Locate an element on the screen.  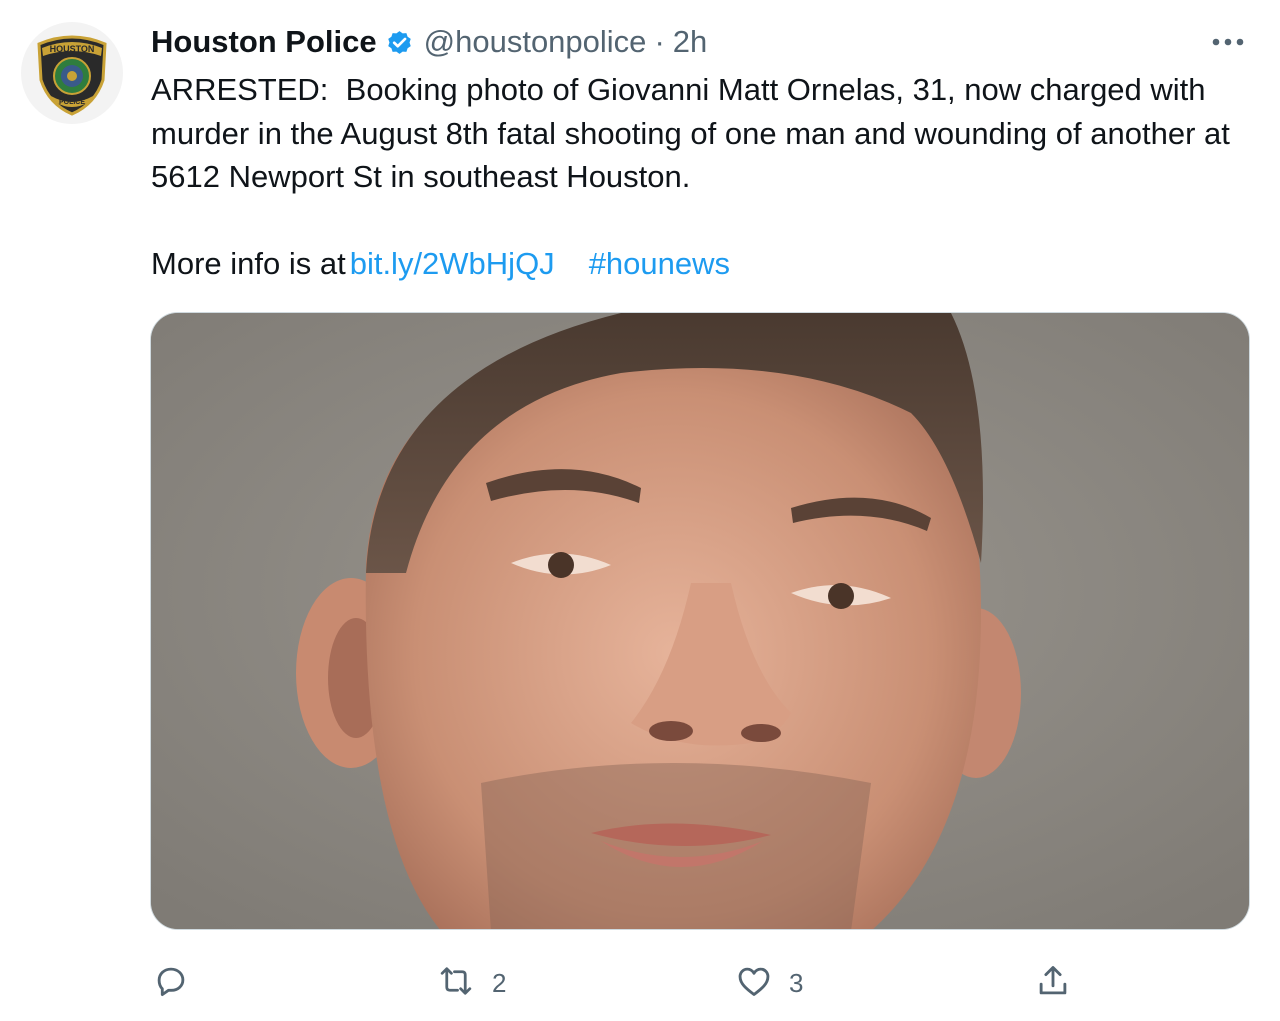
author-handle: @houstonpolice is located at coordinates (535, 42).